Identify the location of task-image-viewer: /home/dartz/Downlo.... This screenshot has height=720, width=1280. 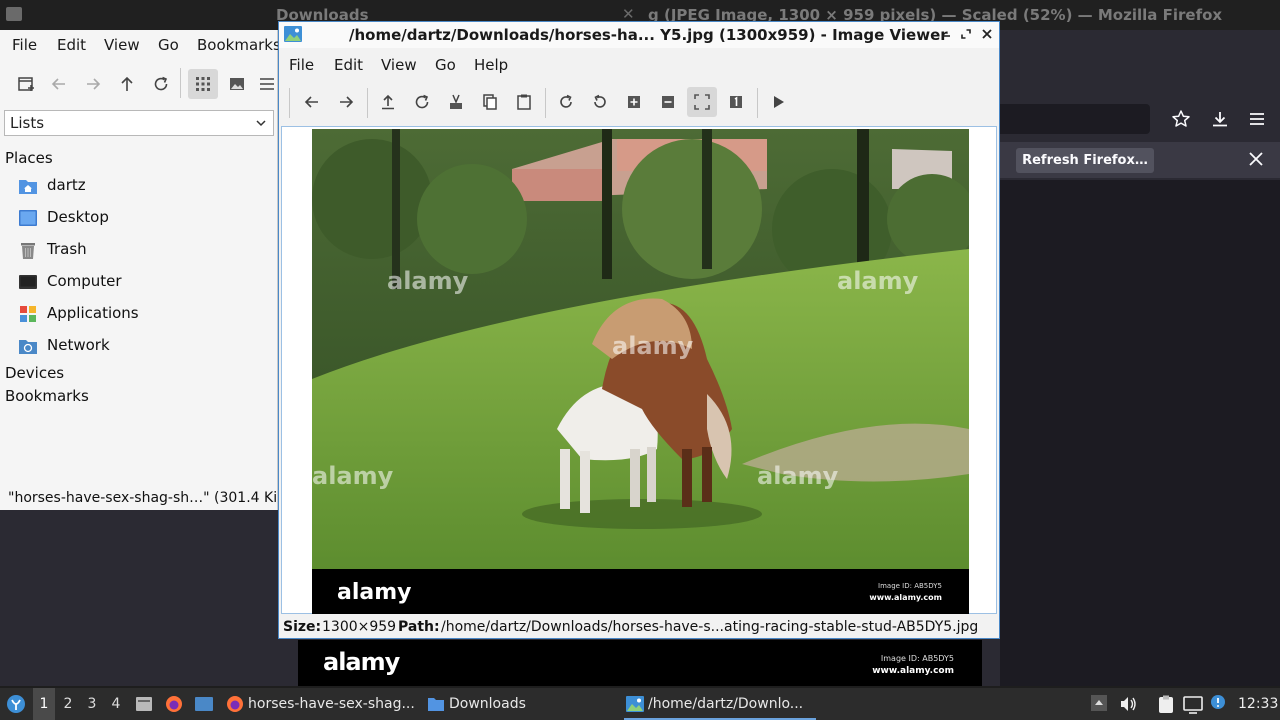
(720, 704).